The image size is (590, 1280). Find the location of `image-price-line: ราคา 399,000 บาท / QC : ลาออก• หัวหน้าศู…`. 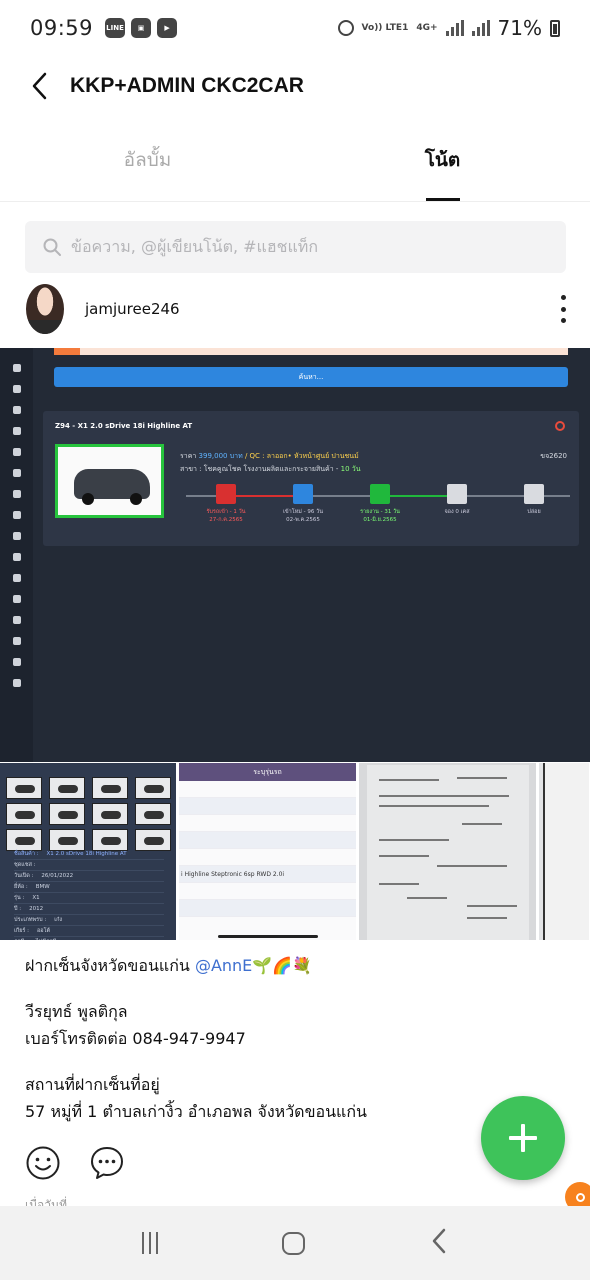

image-price-line: ราคา 399,000 บาท / QC : ลาออก• หัวหน้าศู… is located at coordinates (269, 456).